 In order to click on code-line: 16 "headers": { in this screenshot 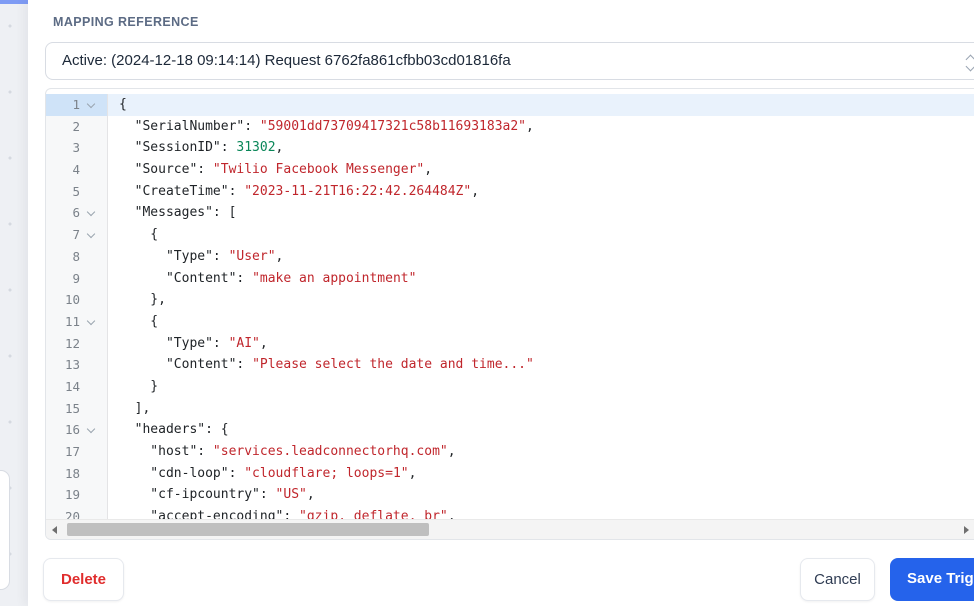, I will do `click(510, 430)`.